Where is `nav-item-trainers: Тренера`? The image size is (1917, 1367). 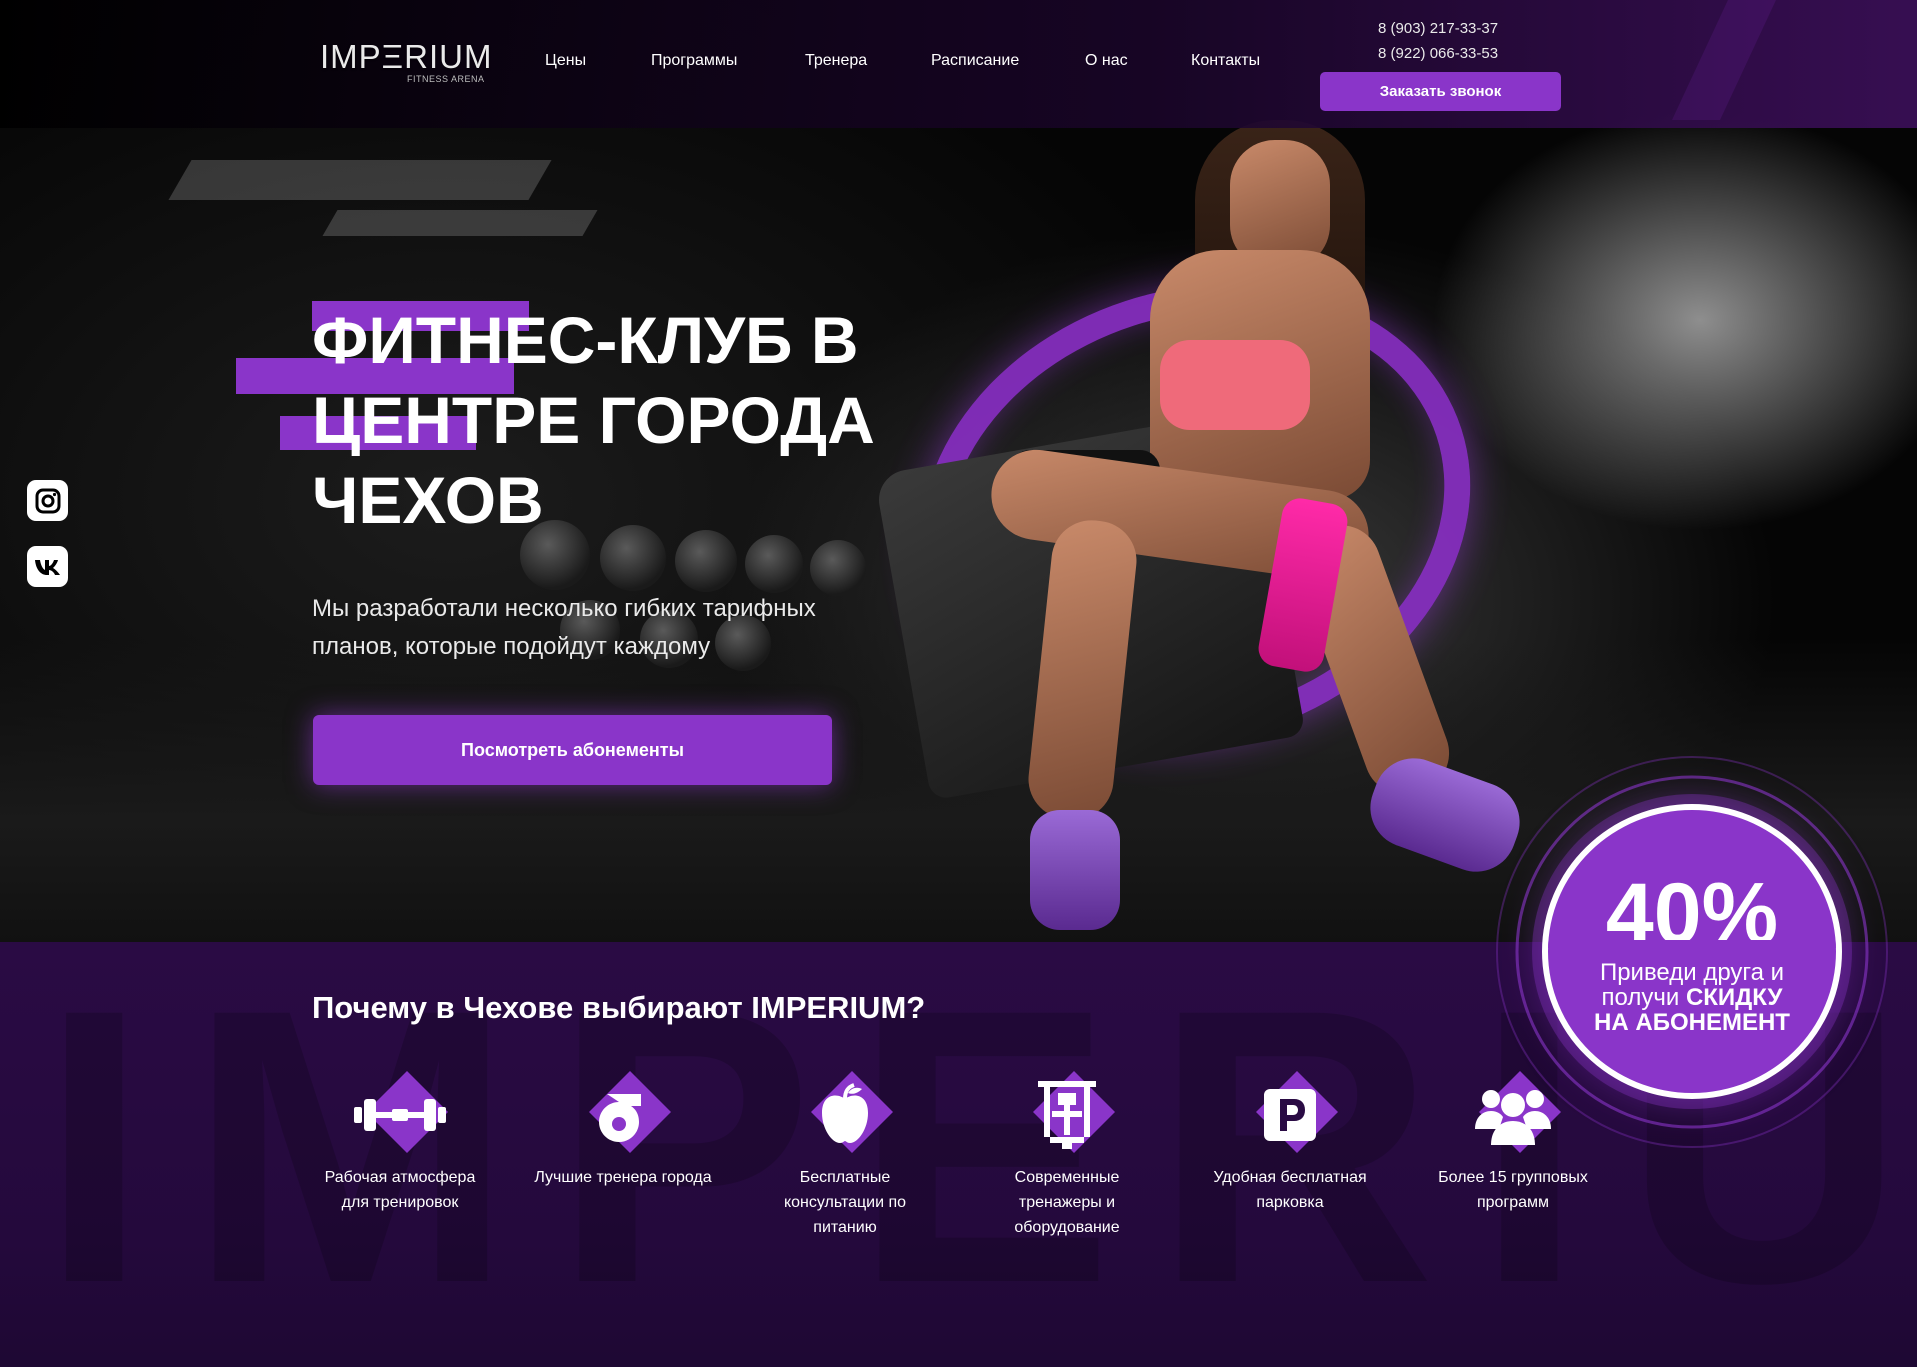
nav-item-trainers: Тренера is located at coordinates (836, 61).